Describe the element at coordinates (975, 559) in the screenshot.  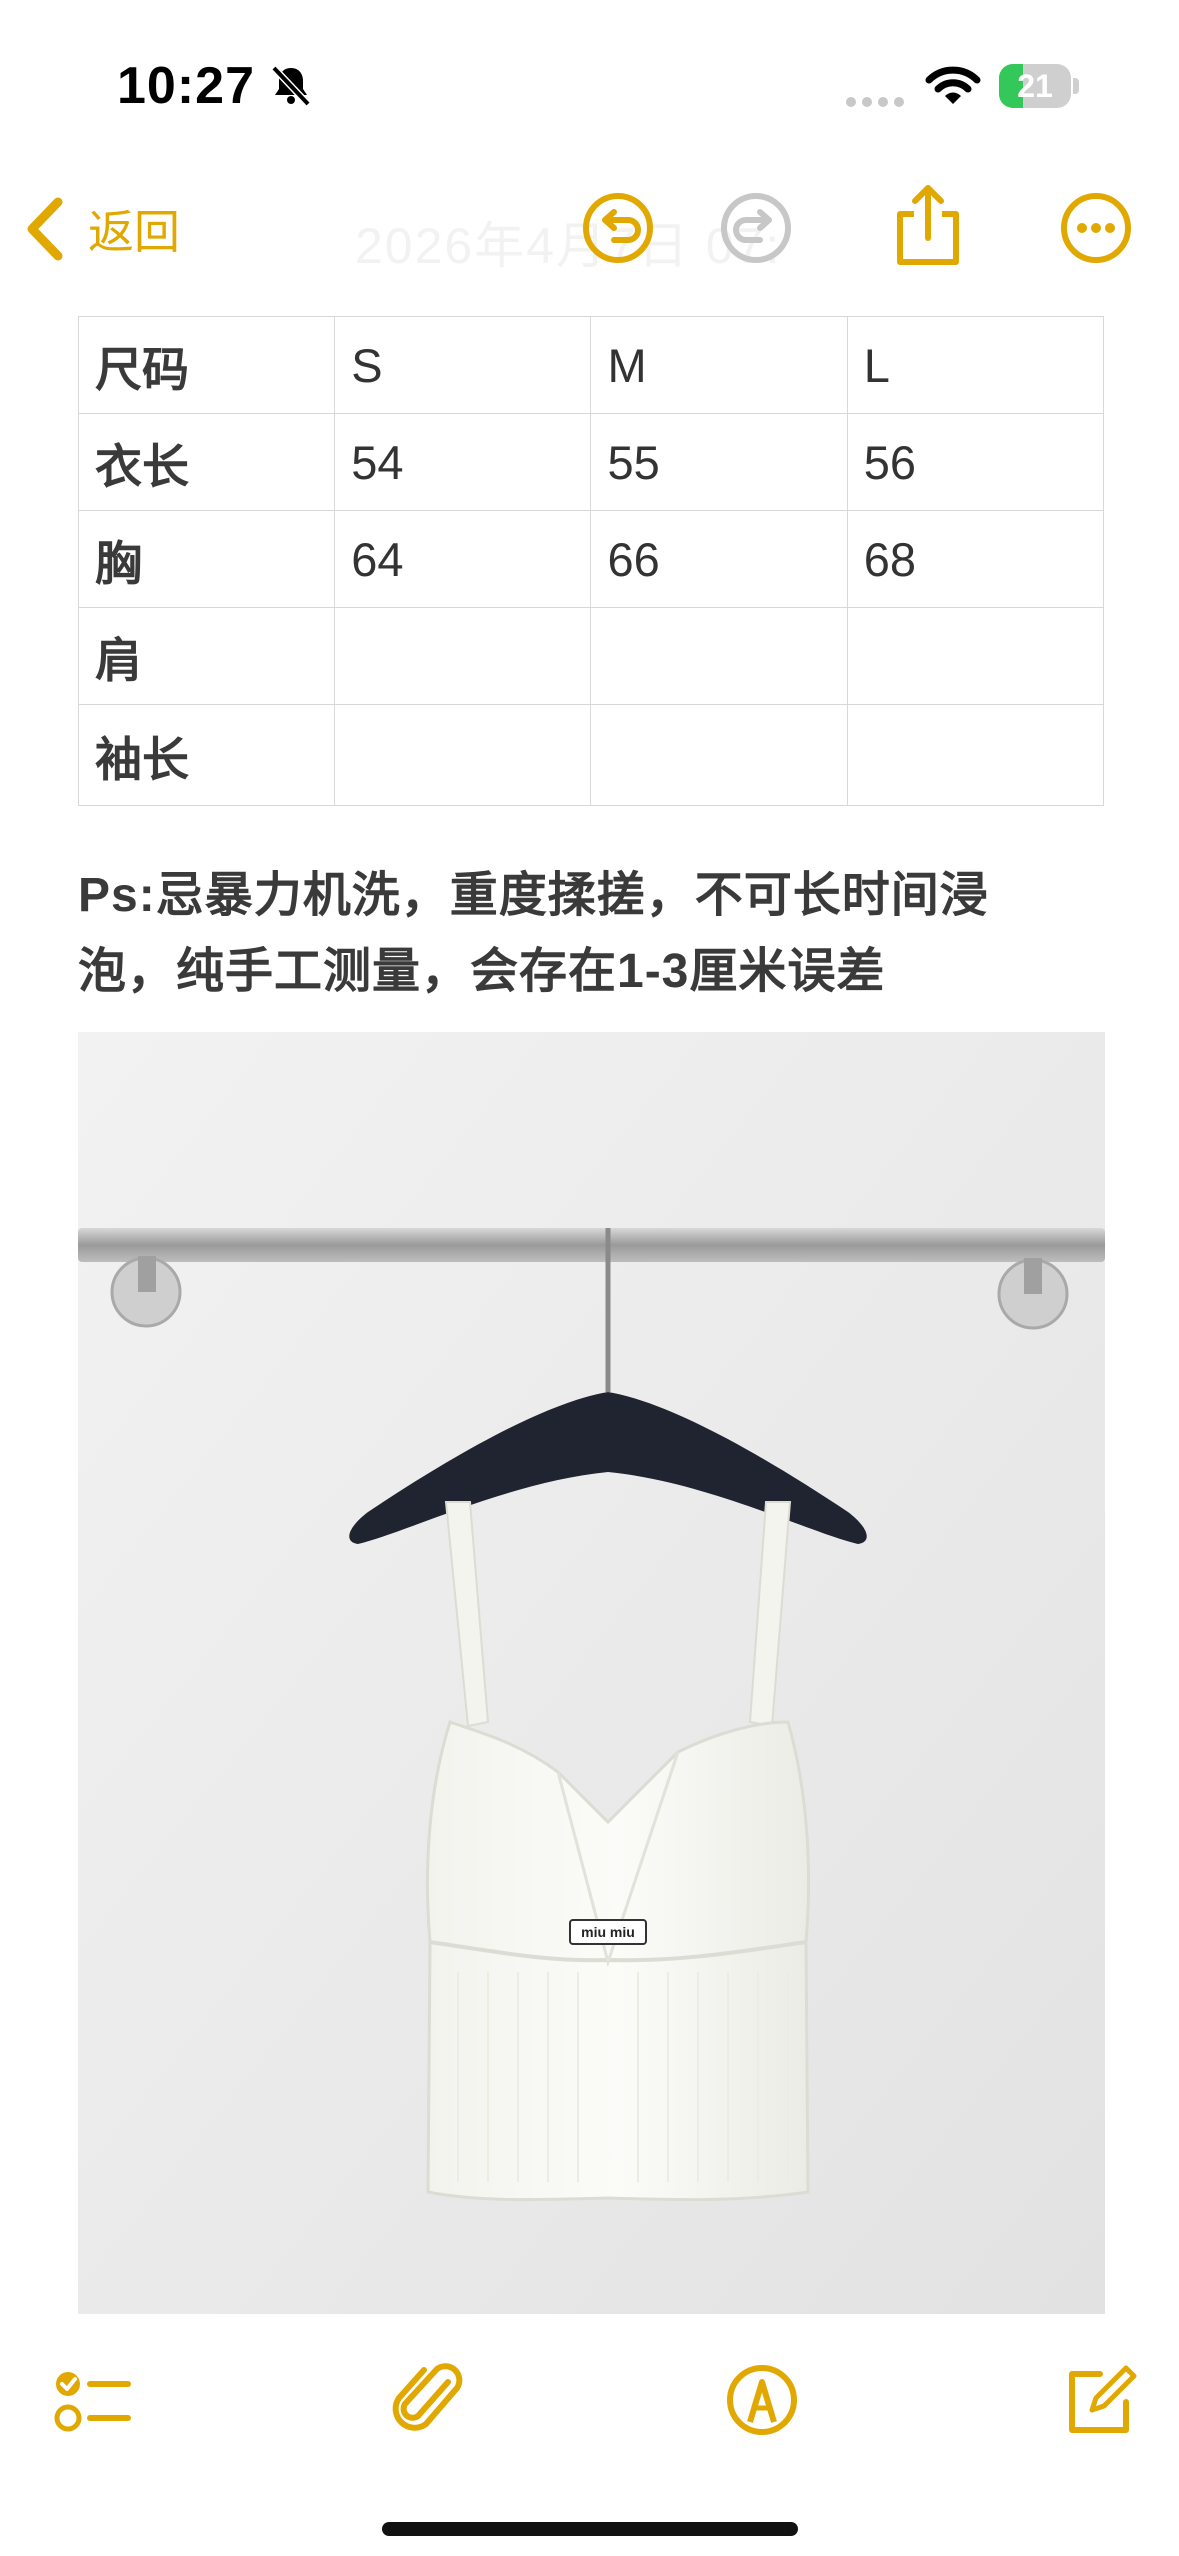
I see `table-cell: 68` at that location.